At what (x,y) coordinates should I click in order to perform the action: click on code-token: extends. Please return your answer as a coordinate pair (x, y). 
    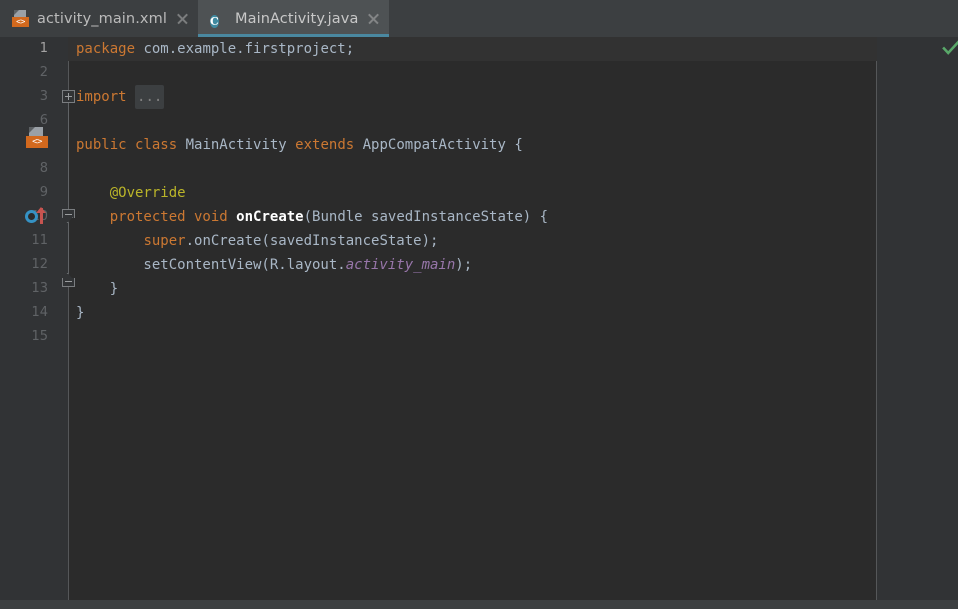
    Looking at the image, I should click on (325, 145).